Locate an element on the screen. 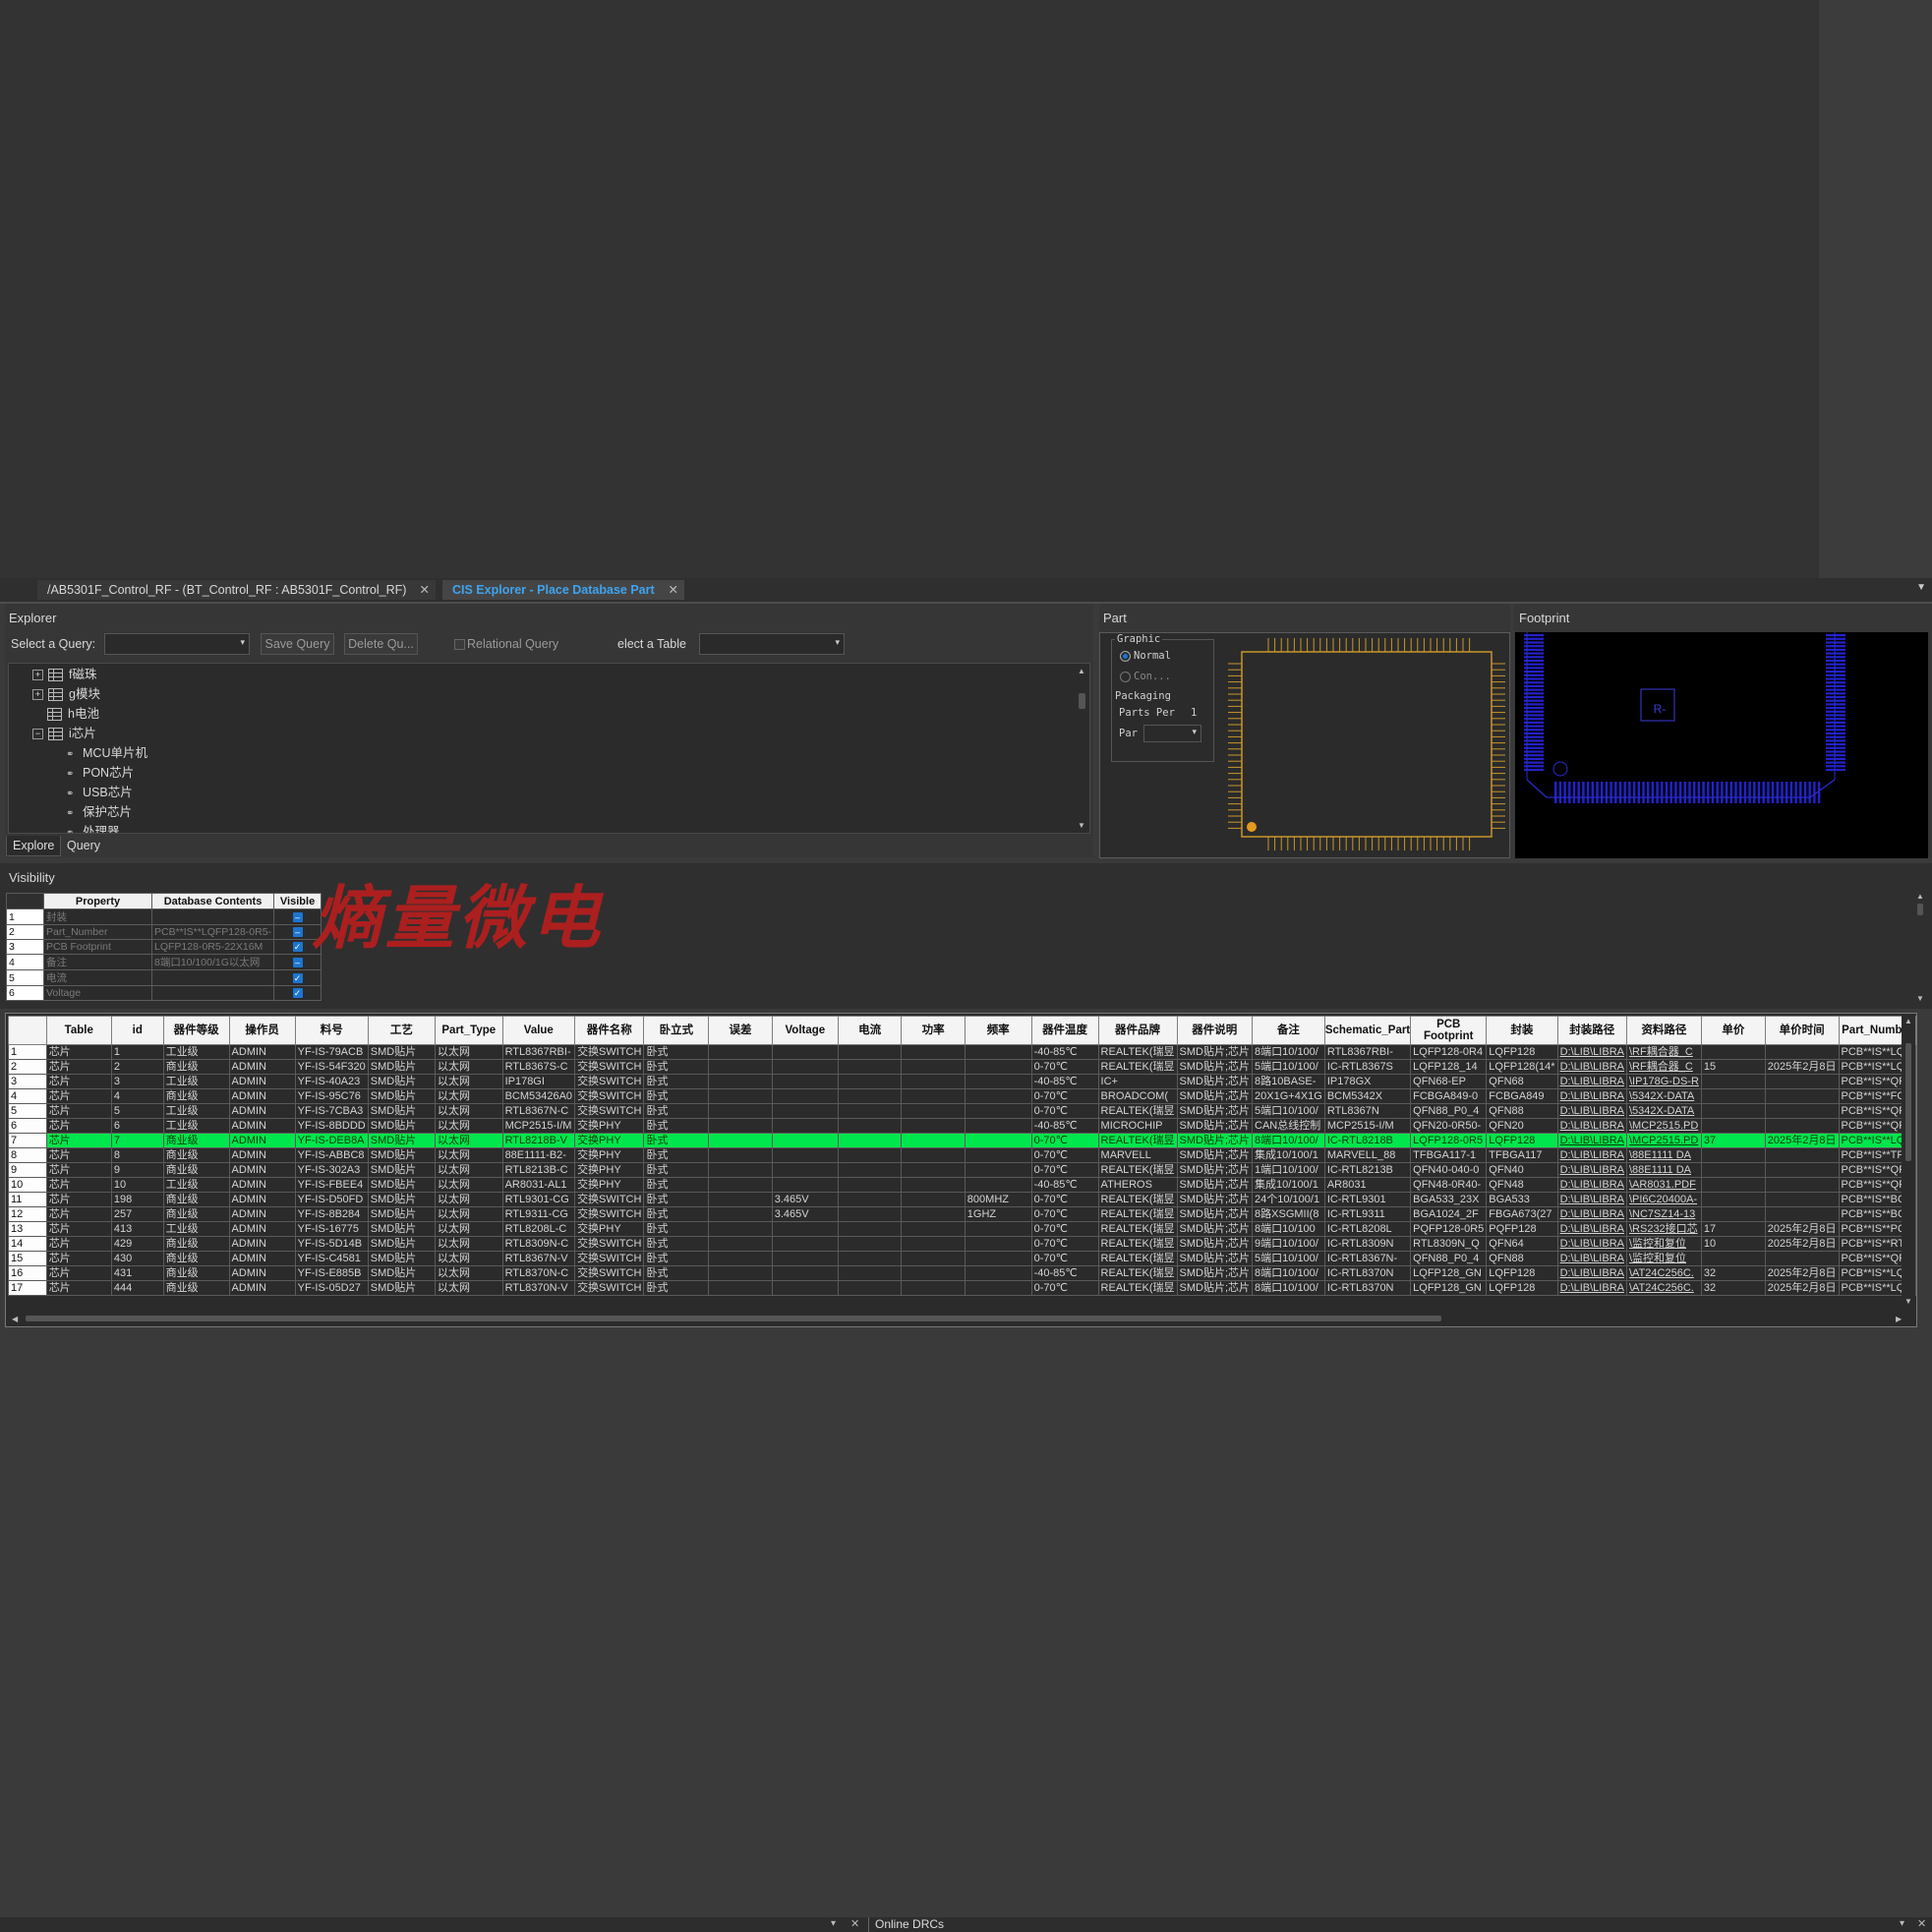  column-header: 卧立式 is located at coordinates (676, 1030).